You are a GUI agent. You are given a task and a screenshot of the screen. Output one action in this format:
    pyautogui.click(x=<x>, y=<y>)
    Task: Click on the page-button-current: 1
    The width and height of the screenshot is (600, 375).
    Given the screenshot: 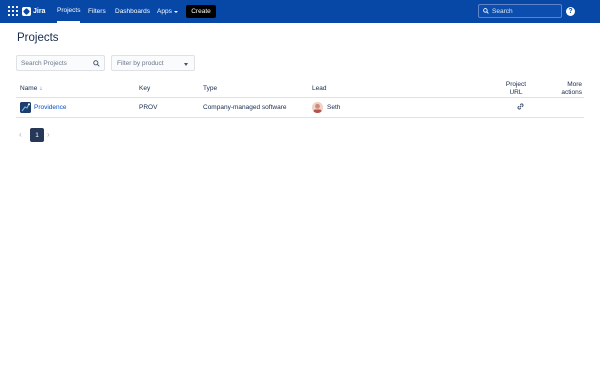 What is the action you would take?
    pyautogui.click(x=37, y=135)
    